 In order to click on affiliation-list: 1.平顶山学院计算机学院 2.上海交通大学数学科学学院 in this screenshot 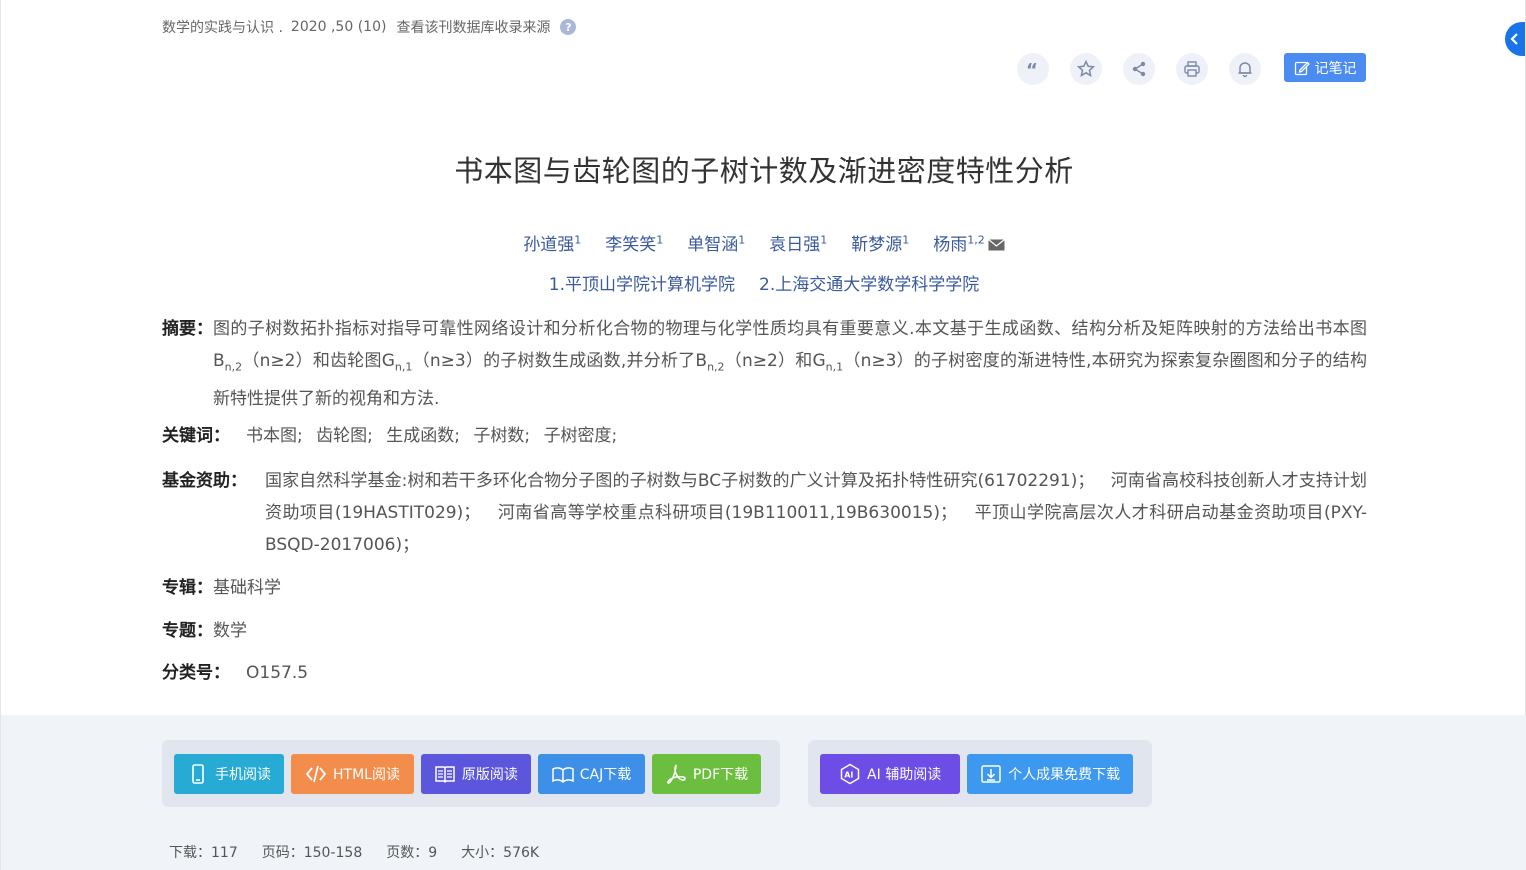, I will do `click(763, 282)`.